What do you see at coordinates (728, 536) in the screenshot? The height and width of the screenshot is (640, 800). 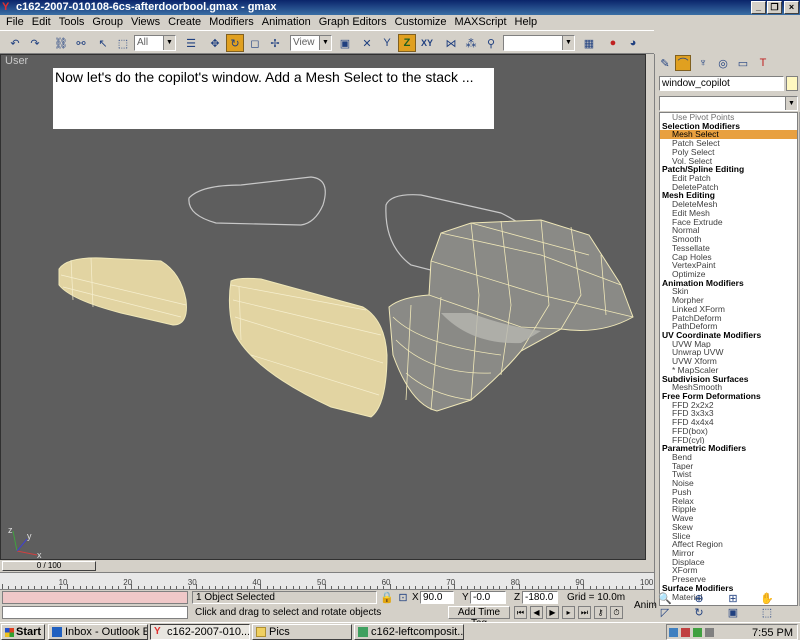 I see `modifier-item: Slice` at bounding box center [728, 536].